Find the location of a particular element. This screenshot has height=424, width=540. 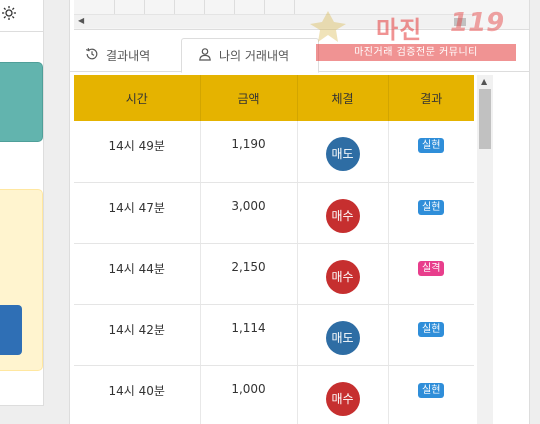

cell-time: 14시 49분 is located at coordinates (137, 152).